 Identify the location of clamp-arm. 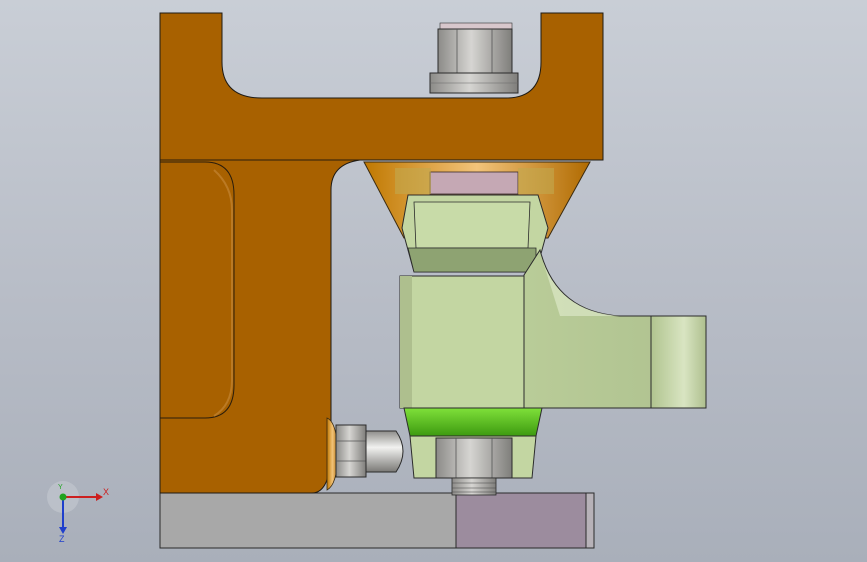
(615, 328).